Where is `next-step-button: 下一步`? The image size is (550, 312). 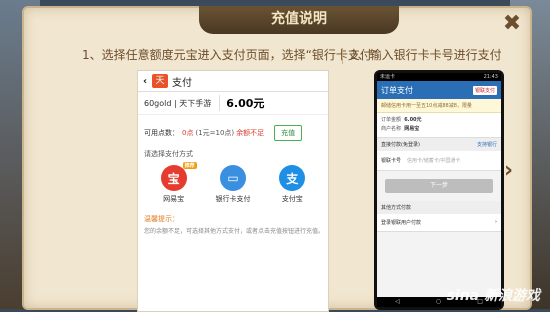
next-step-button: 下一步 is located at coordinates (439, 186).